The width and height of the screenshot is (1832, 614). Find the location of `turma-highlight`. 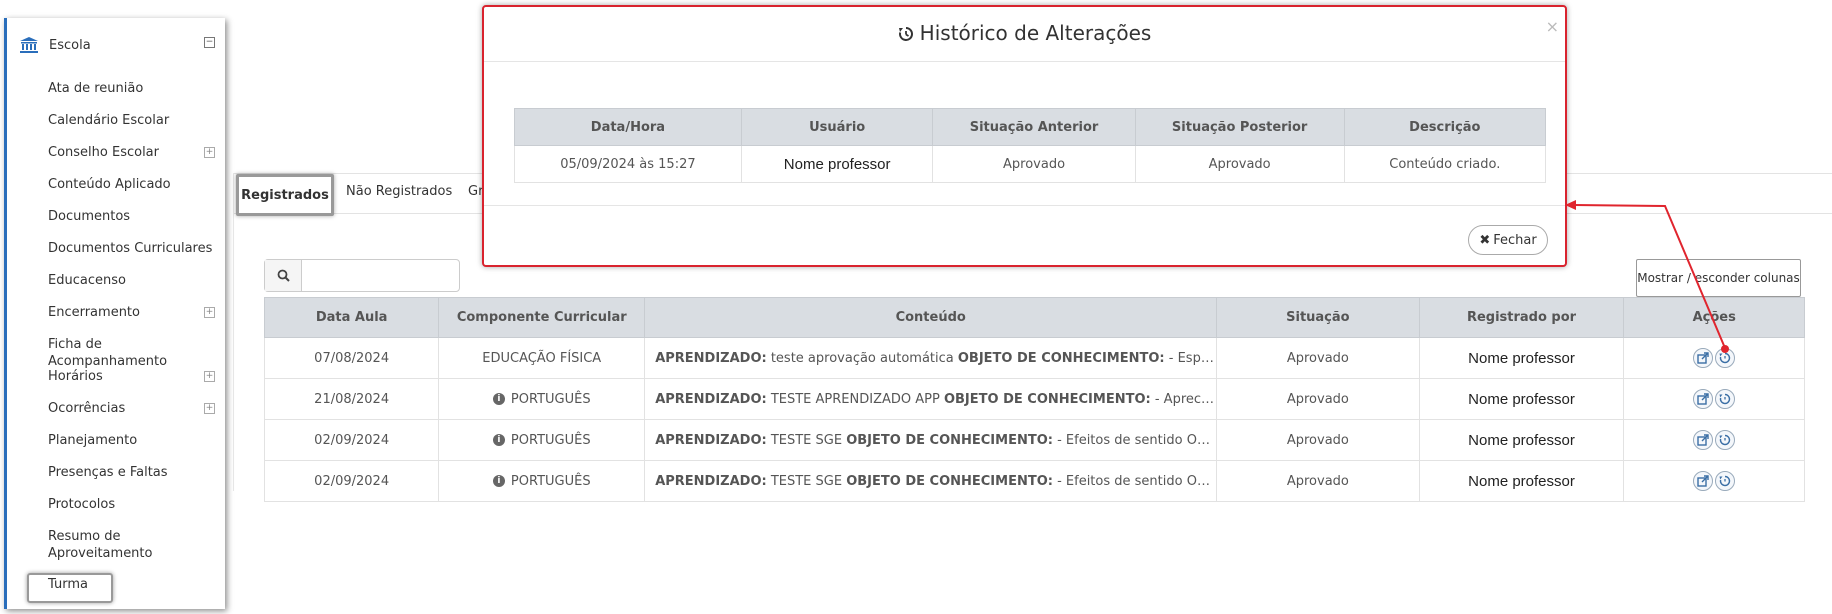

turma-highlight is located at coordinates (70, 588).